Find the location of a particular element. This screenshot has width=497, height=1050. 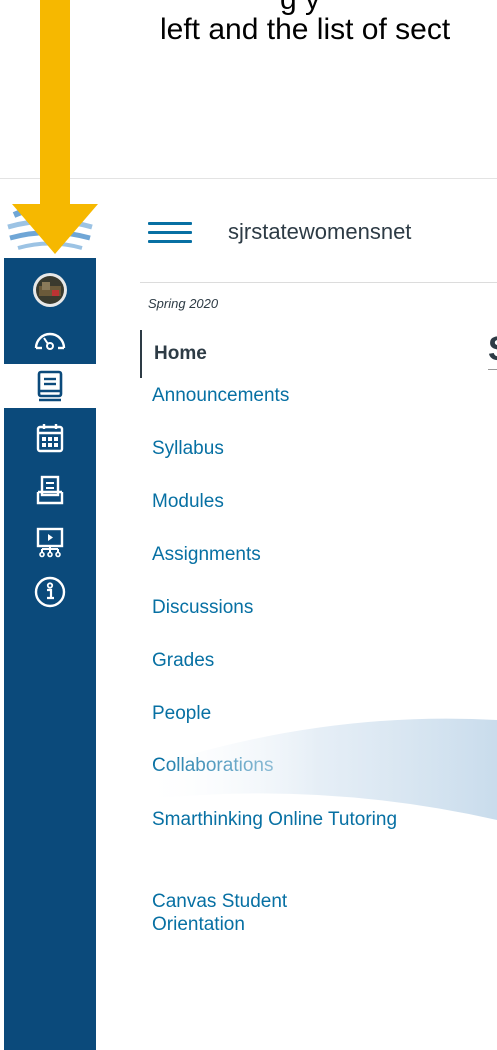

page-title-underline is located at coordinates (492, 369).